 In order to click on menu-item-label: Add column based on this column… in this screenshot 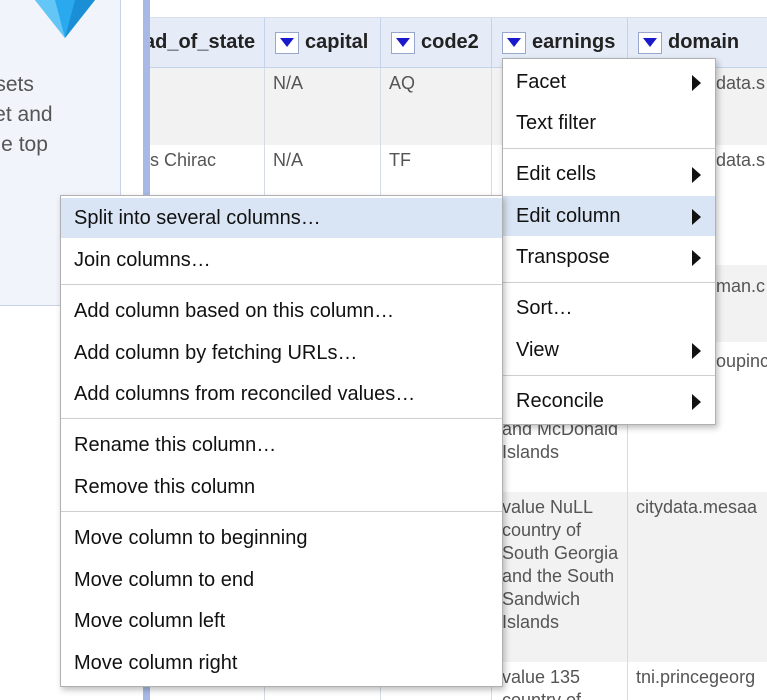, I will do `click(234, 310)`.